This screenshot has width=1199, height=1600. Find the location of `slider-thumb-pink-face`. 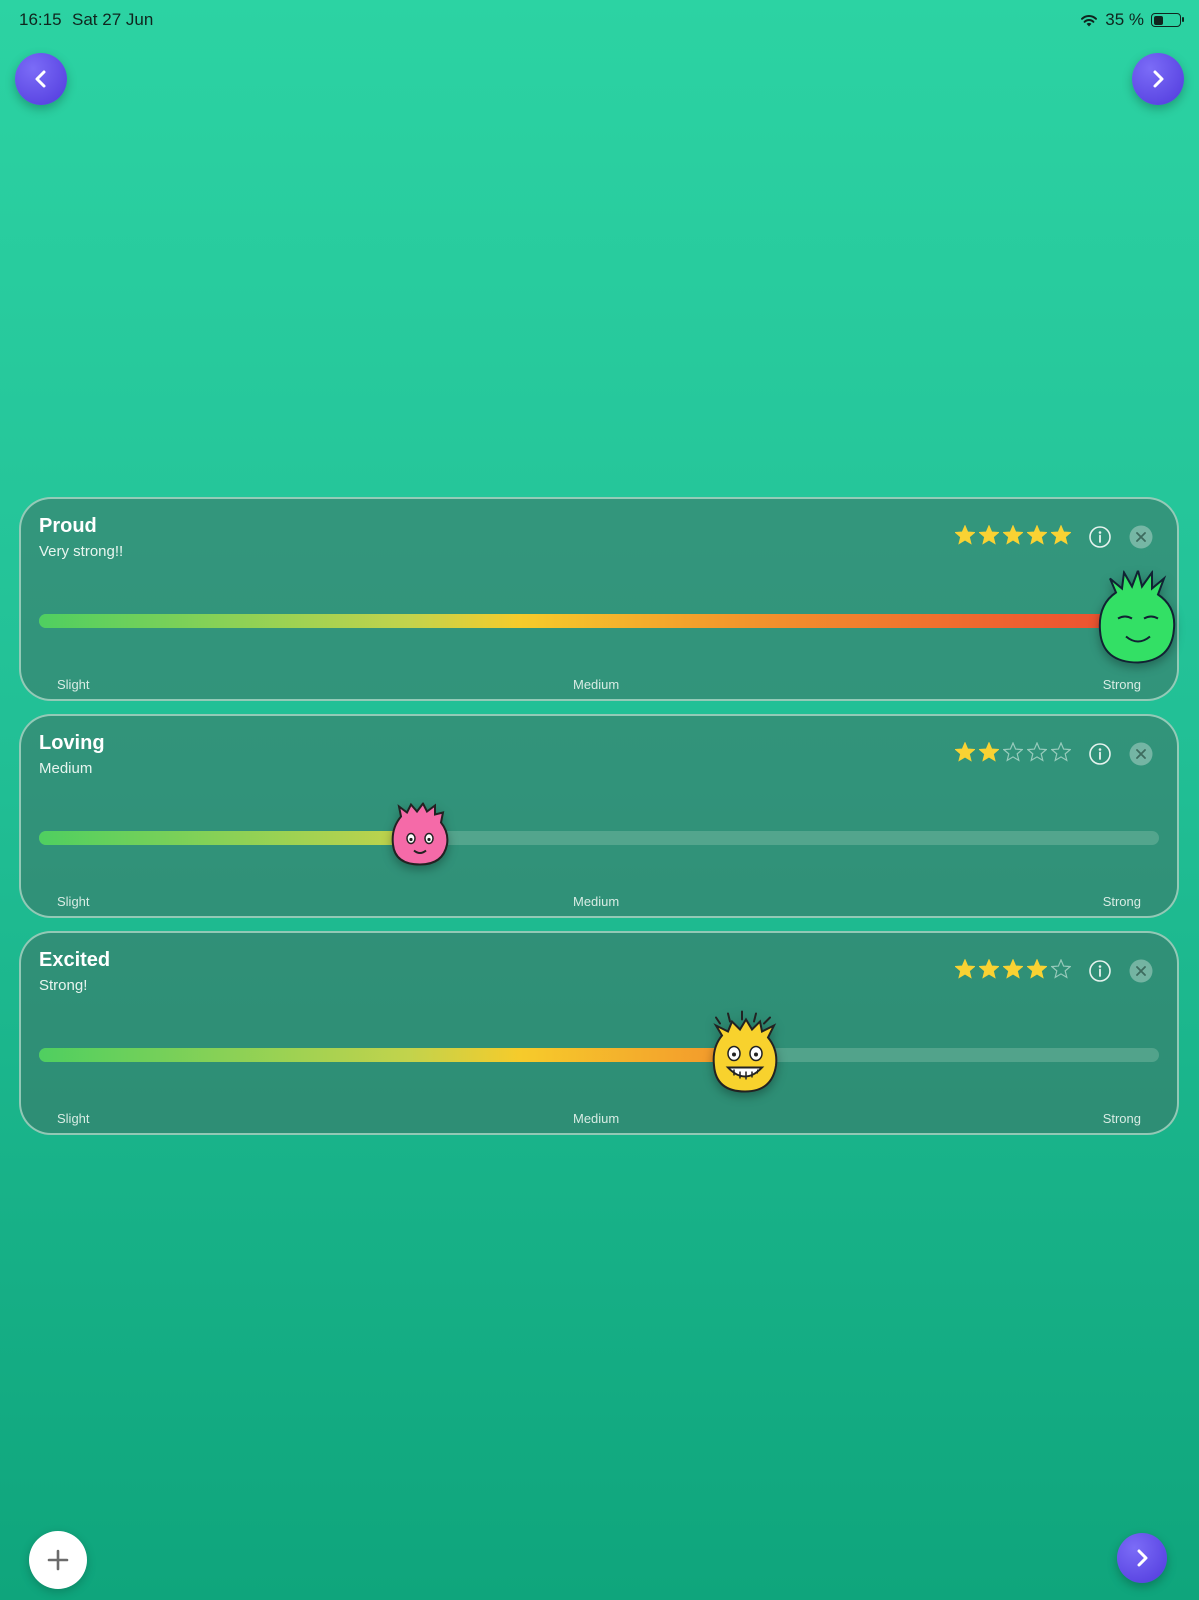

slider-thumb-pink-face is located at coordinates (420, 837).